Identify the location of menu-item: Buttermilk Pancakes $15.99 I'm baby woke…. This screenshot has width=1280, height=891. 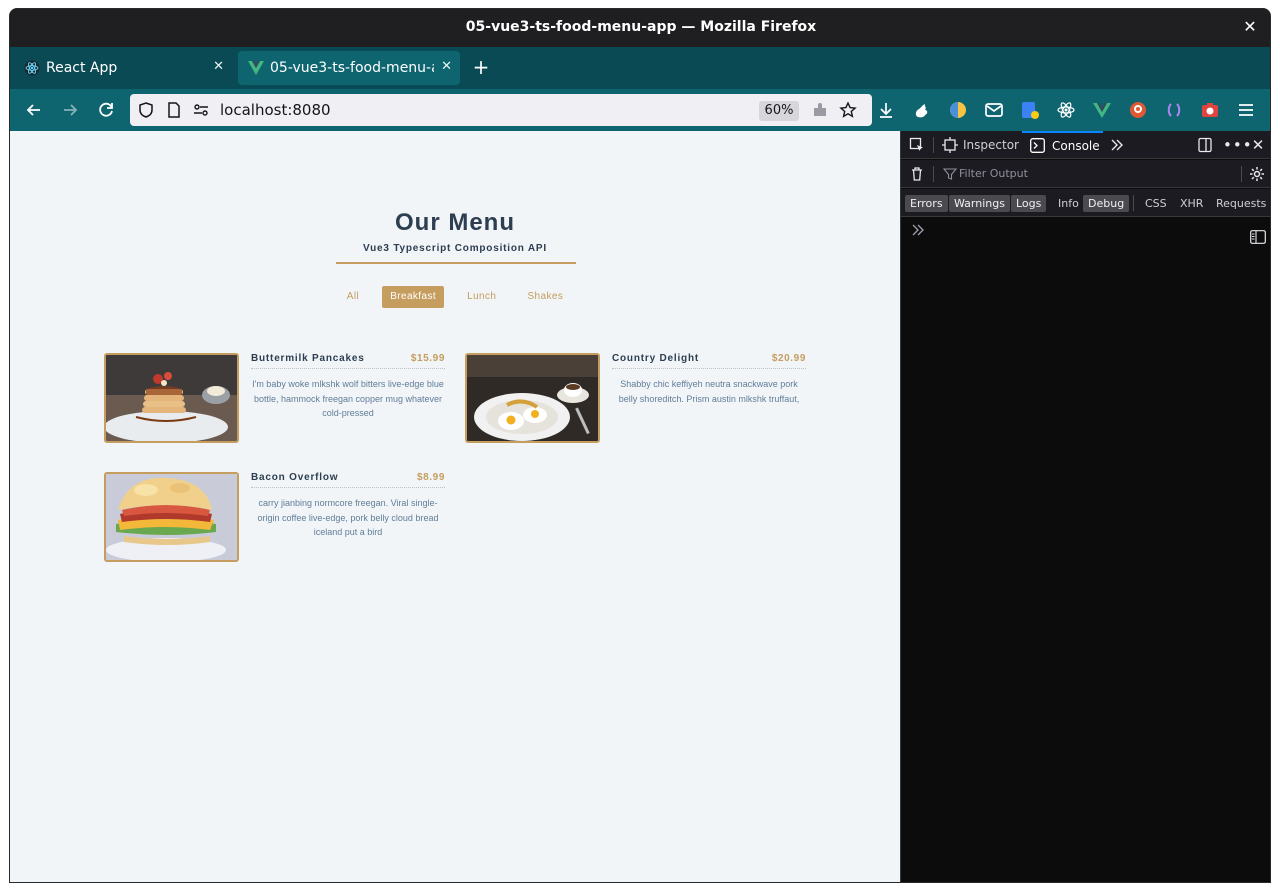
(275, 399).